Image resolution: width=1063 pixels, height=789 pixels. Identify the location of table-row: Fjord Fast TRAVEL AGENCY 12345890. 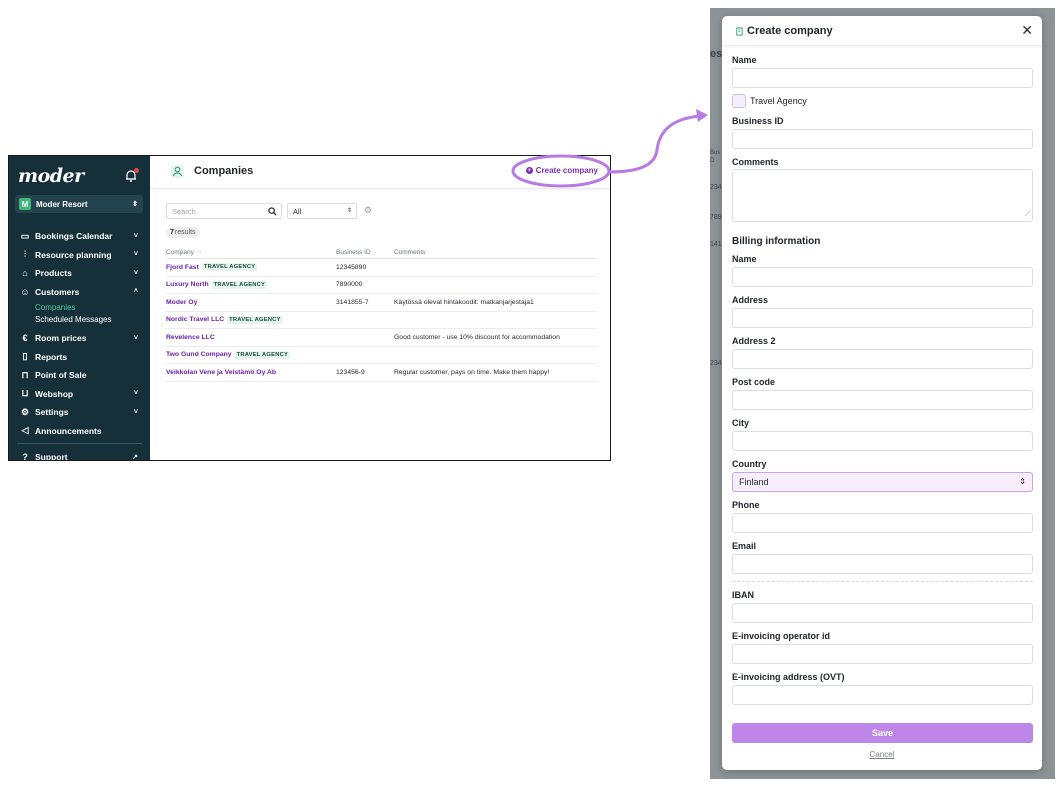
(381, 268).